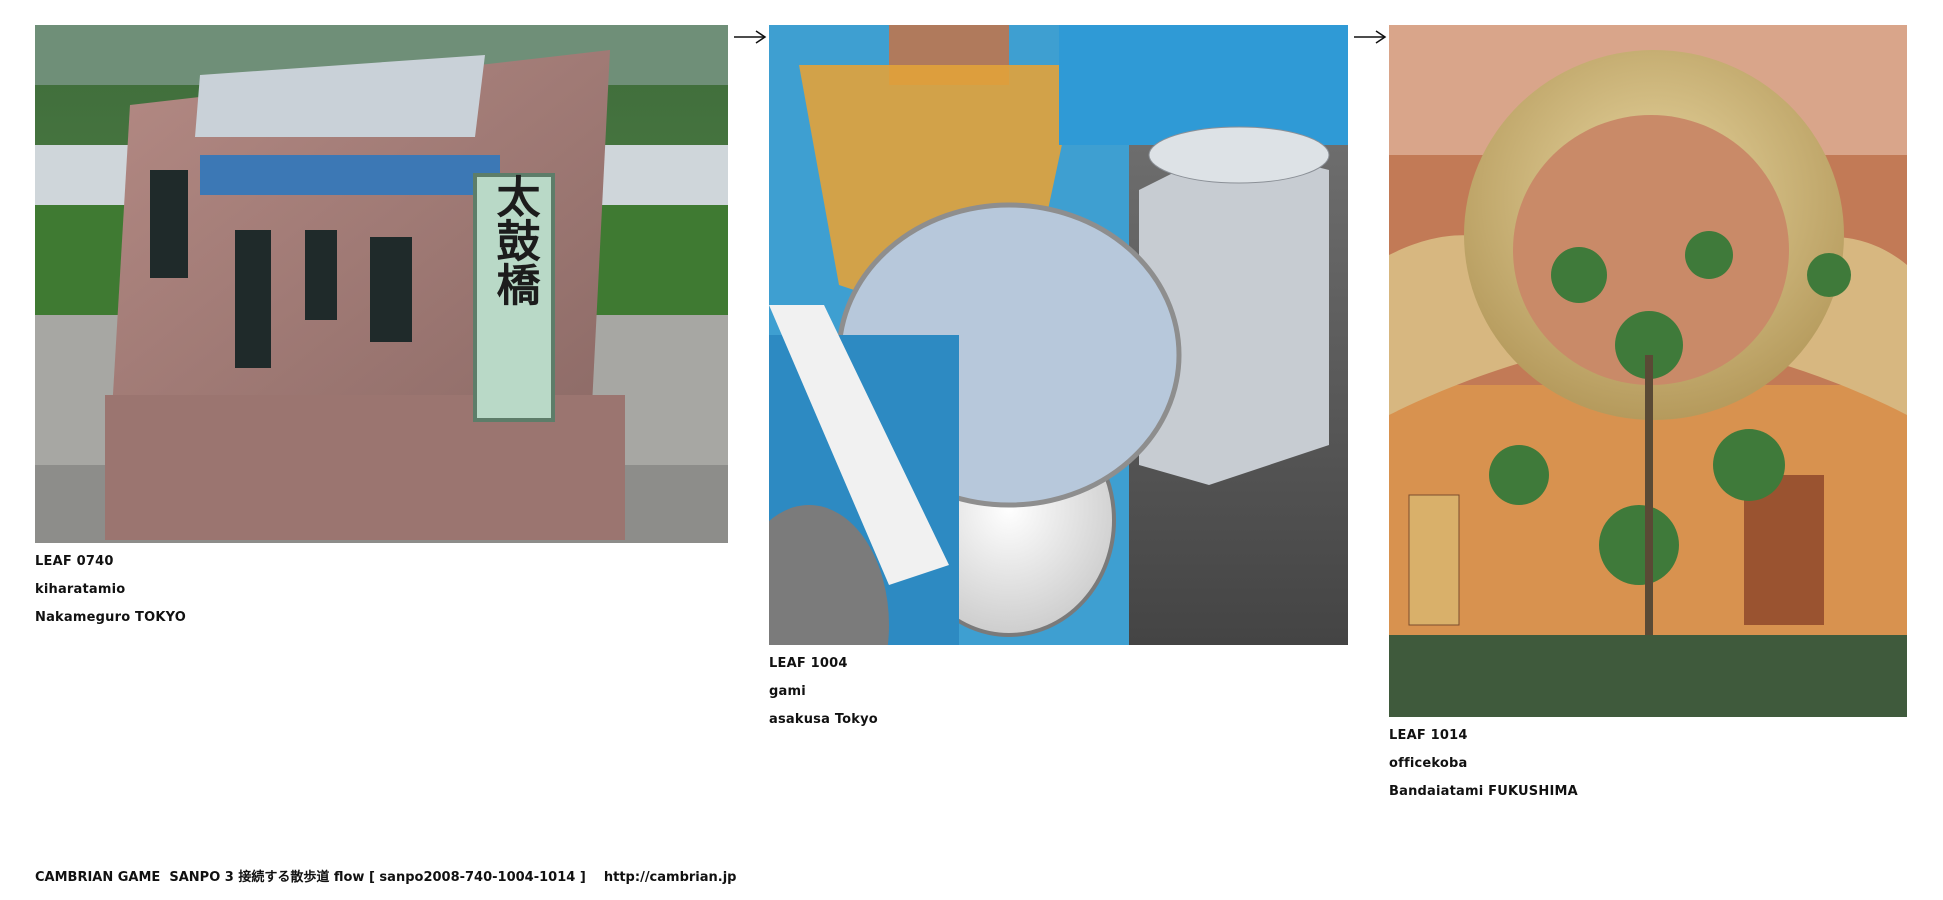 The width and height of the screenshot is (1943, 900). I want to click on leaf-place: Bandaiatami FUKUSHIMA, so click(1483, 791).